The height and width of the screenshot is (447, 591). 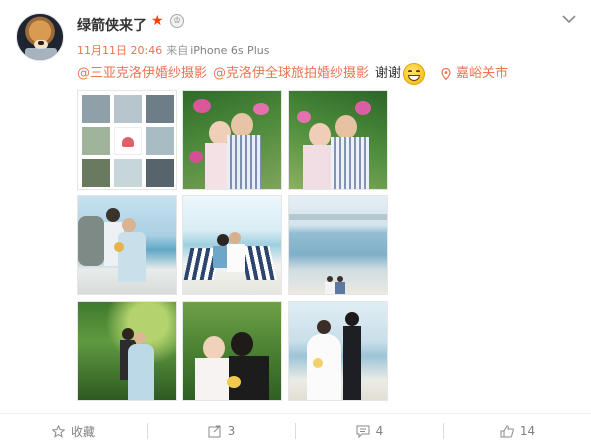 I want to click on username: 绿箭侠来了, so click(x=112, y=25).